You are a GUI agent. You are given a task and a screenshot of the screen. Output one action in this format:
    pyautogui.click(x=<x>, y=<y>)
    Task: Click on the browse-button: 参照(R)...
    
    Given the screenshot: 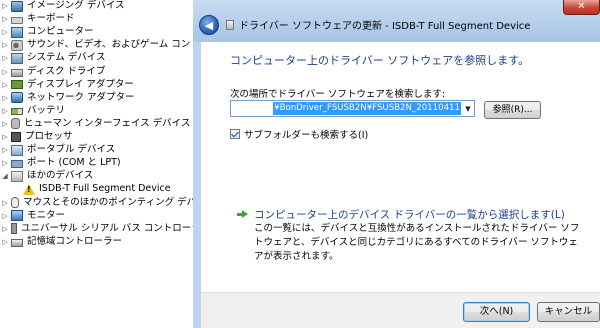 What is the action you would take?
    pyautogui.click(x=512, y=110)
    